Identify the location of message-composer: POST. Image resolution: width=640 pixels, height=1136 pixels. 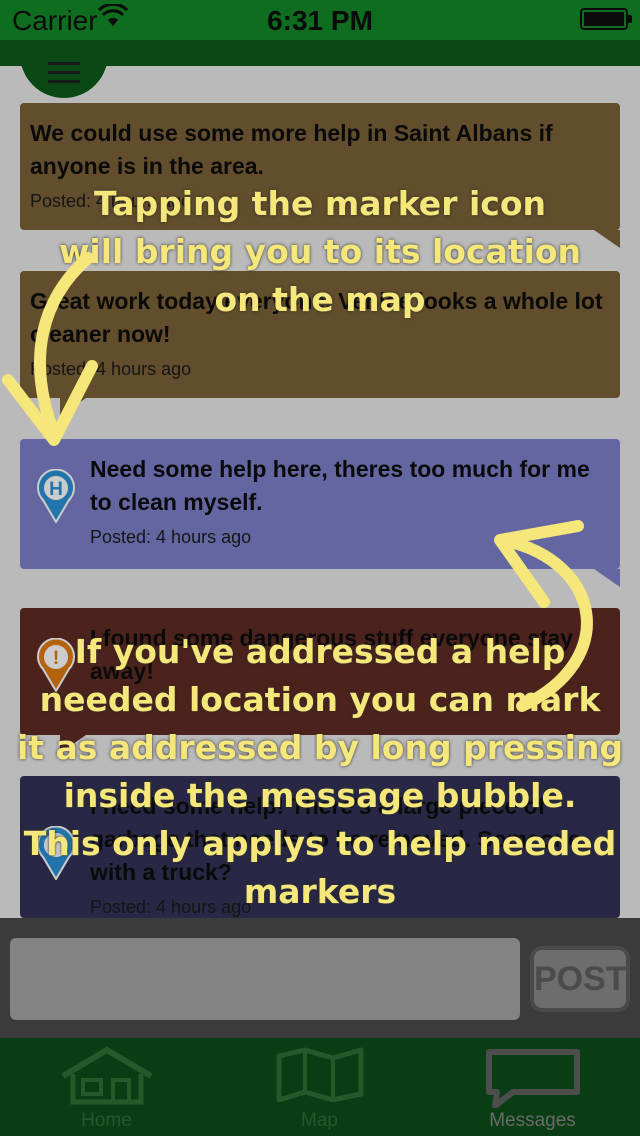
(320, 978).